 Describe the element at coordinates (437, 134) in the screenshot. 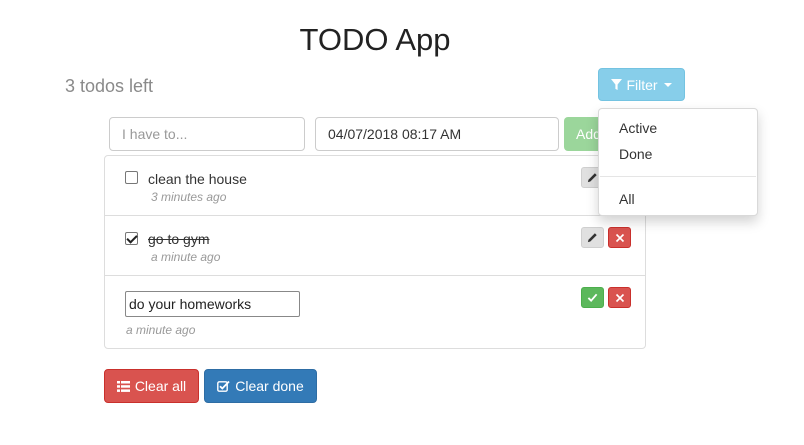

I see `date-input: 04/07/2018 08:17 AM` at that location.